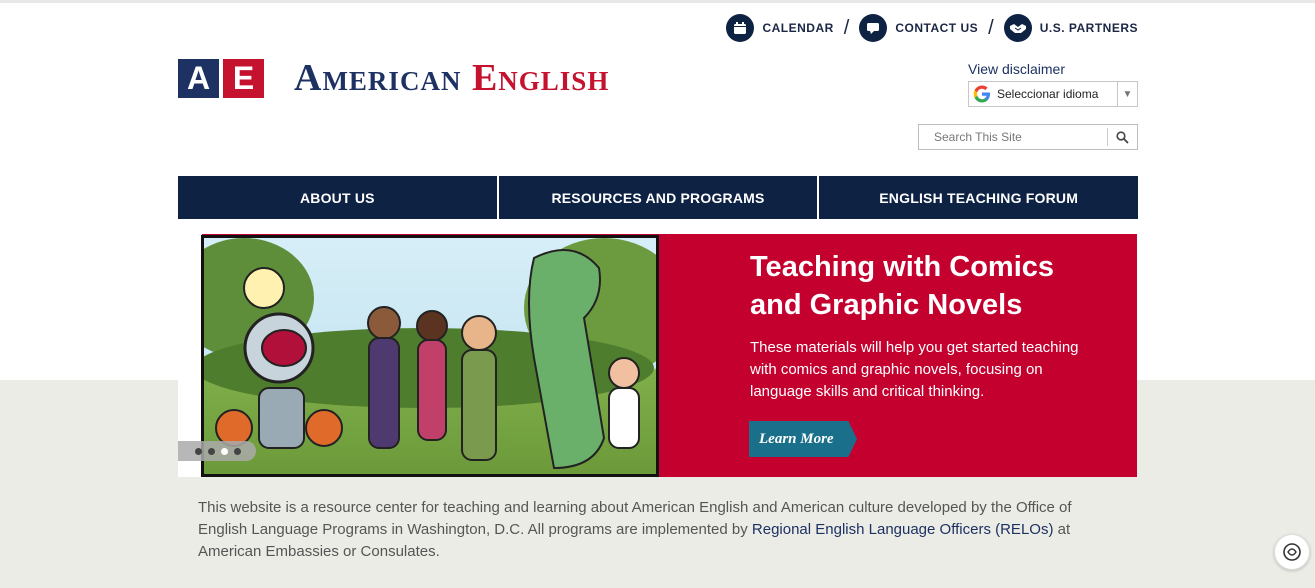 Image resolution: width=1315 pixels, height=588 pixels. Describe the element at coordinates (198, 78) in the screenshot. I see `logo-letter-a: A` at that location.